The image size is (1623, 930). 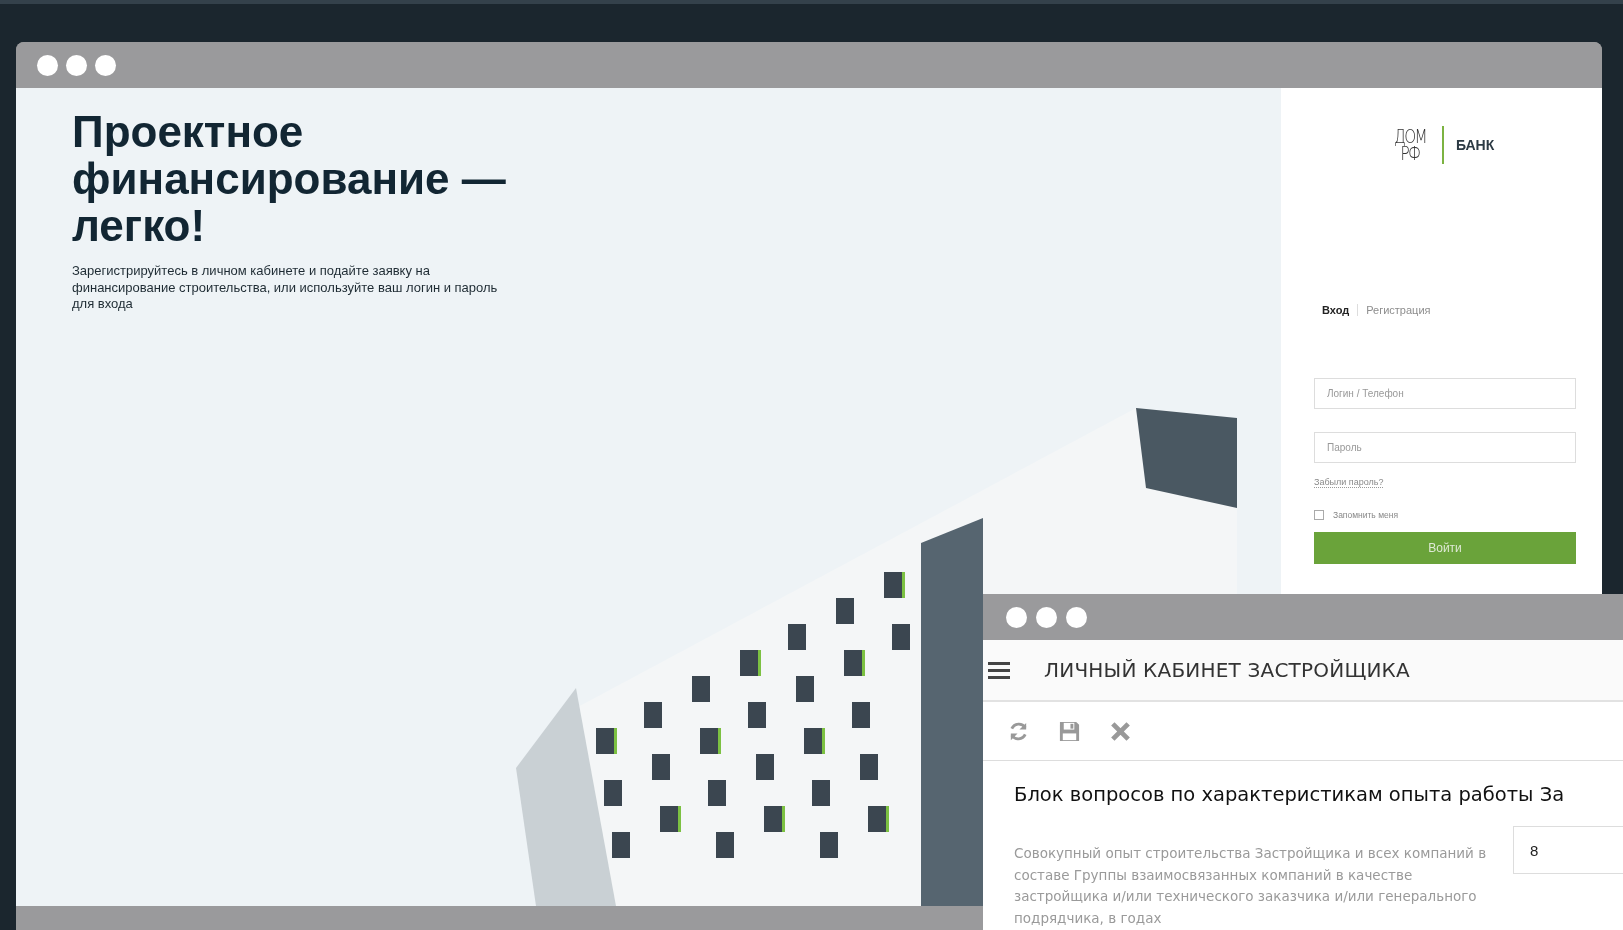 I want to click on logo-mark: ДОМ РФ, so click(x=1409, y=145).